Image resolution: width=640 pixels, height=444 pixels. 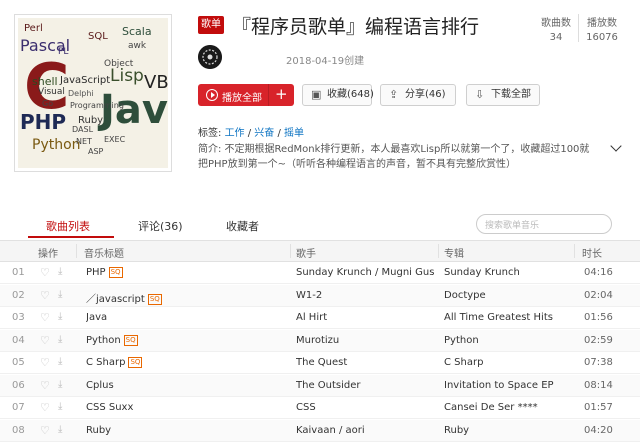 What do you see at coordinates (48, 103) in the screenshot?
I see `cover-word: Go` at bounding box center [48, 103].